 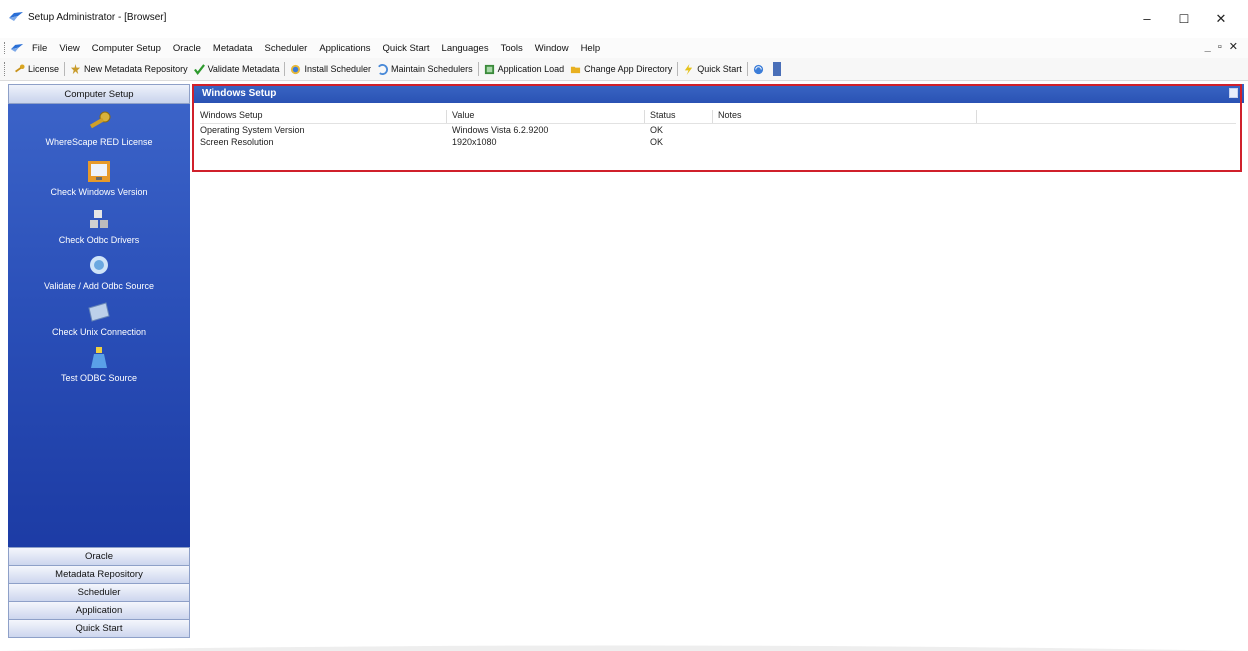 What do you see at coordinates (1233, 93) in the screenshot?
I see `pin-icon` at bounding box center [1233, 93].